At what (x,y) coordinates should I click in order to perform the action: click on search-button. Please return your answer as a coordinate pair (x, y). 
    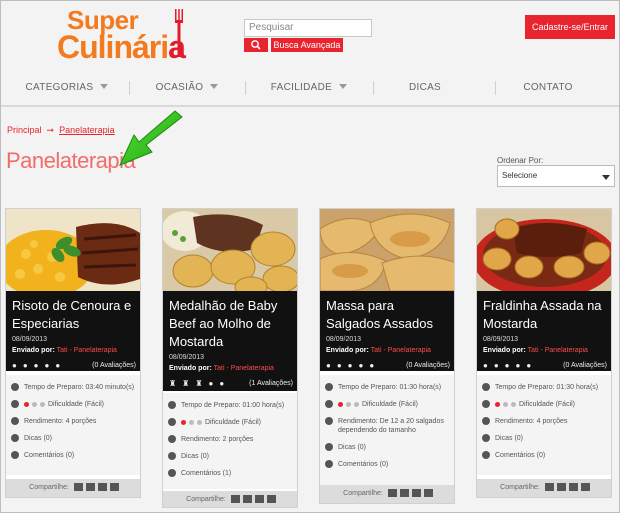
    Looking at the image, I should click on (256, 45).